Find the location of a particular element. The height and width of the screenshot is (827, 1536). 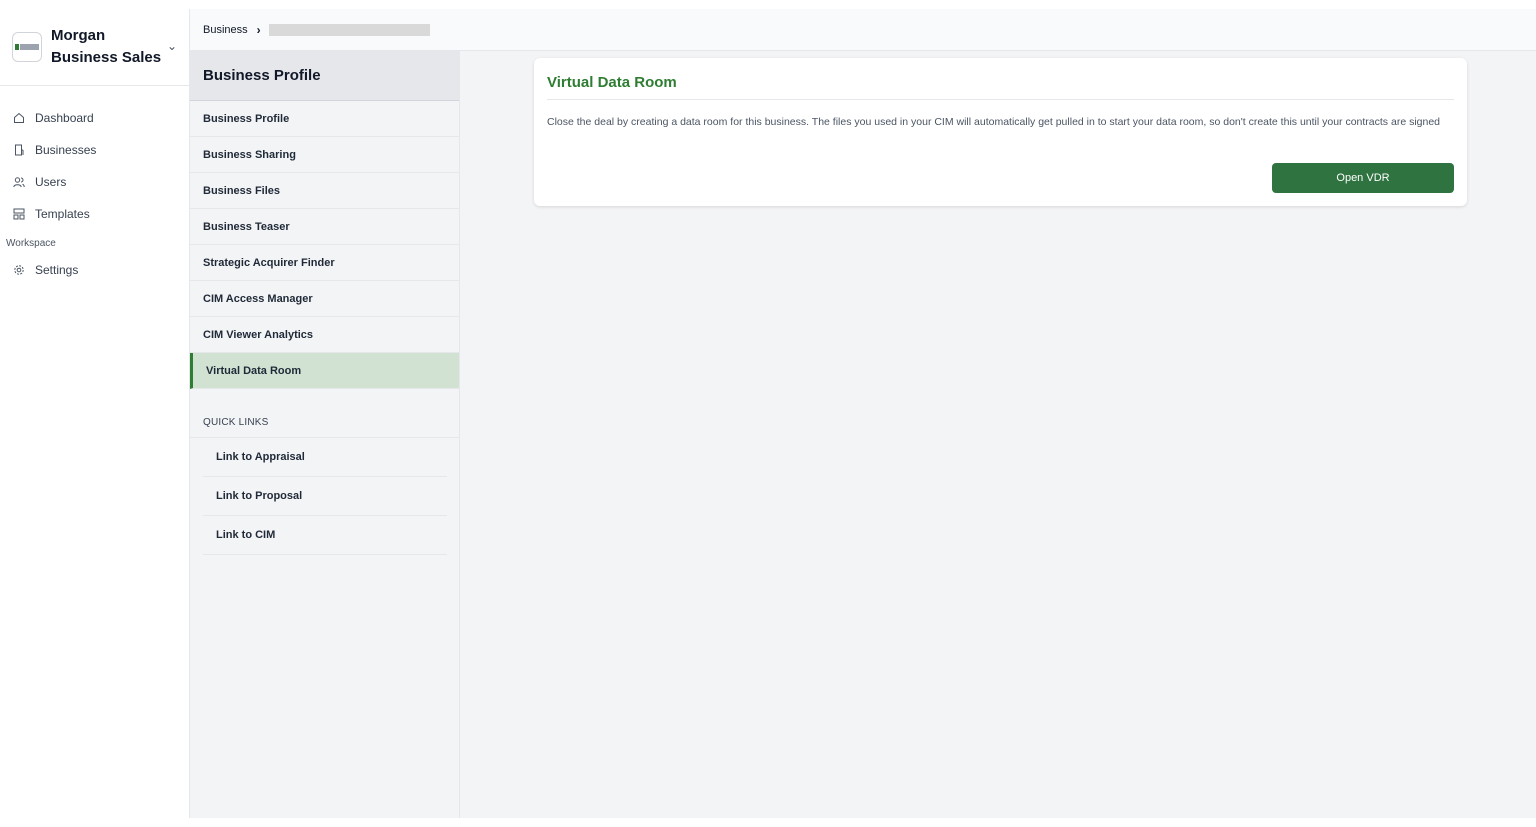

chevron-down-icon: ⌄ is located at coordinates (171, 46).